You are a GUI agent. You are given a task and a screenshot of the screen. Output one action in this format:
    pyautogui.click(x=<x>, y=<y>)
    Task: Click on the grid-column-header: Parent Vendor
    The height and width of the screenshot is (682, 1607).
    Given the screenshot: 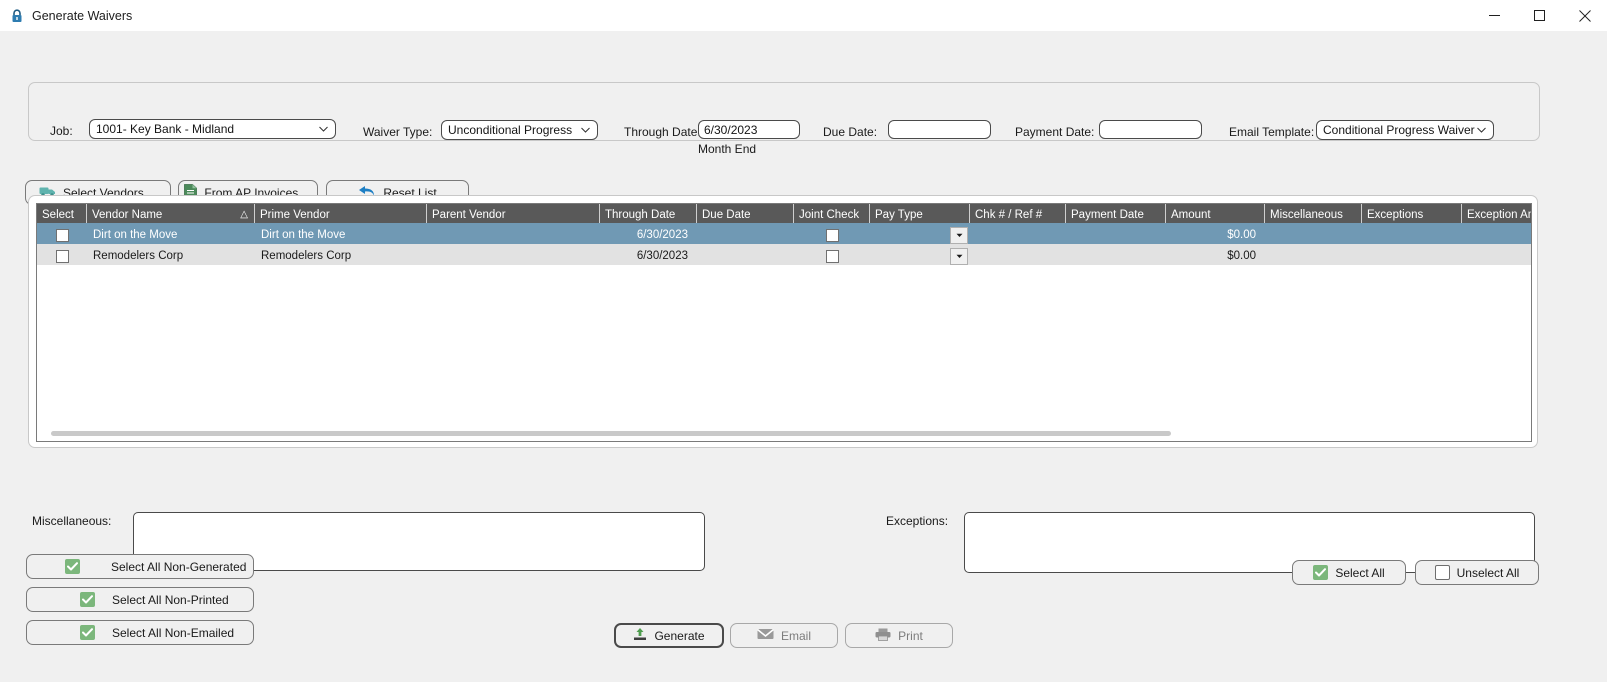 What is the action you would take?
    pyautogui.click(x=513, y=213)
    